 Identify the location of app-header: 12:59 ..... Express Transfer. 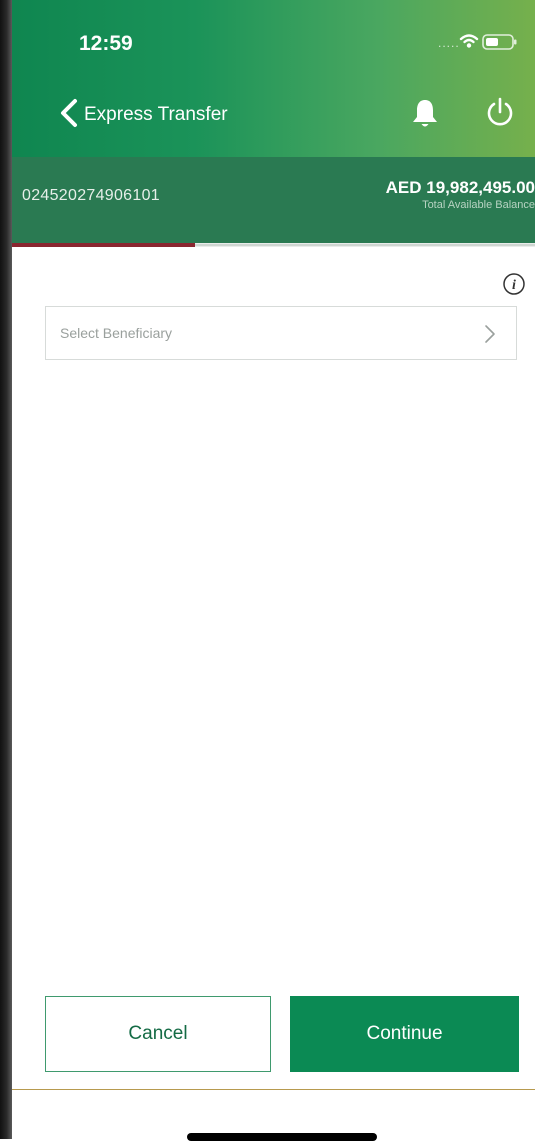
(273, 78).